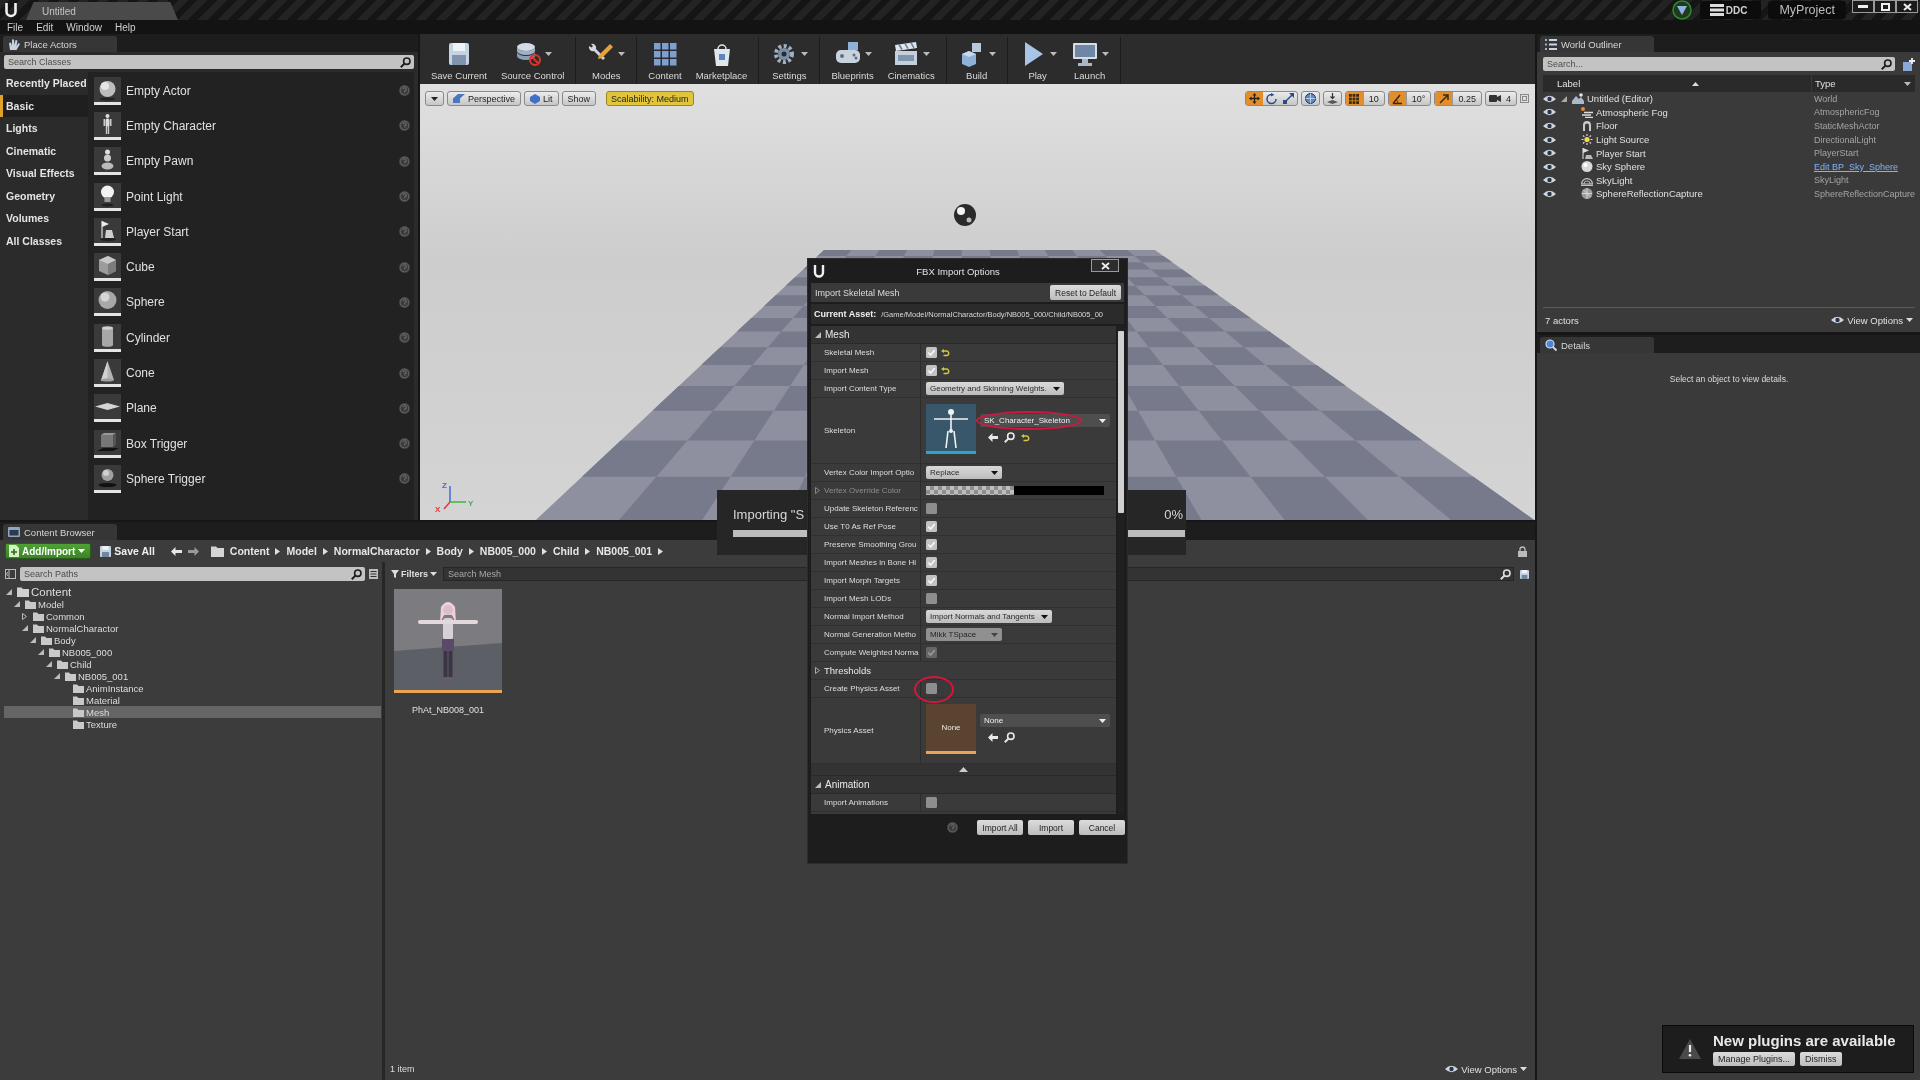 This screenshot has width=1920, height=1080. I want to click on option-label: Vertex Color Import Optio, so click(869, 472).